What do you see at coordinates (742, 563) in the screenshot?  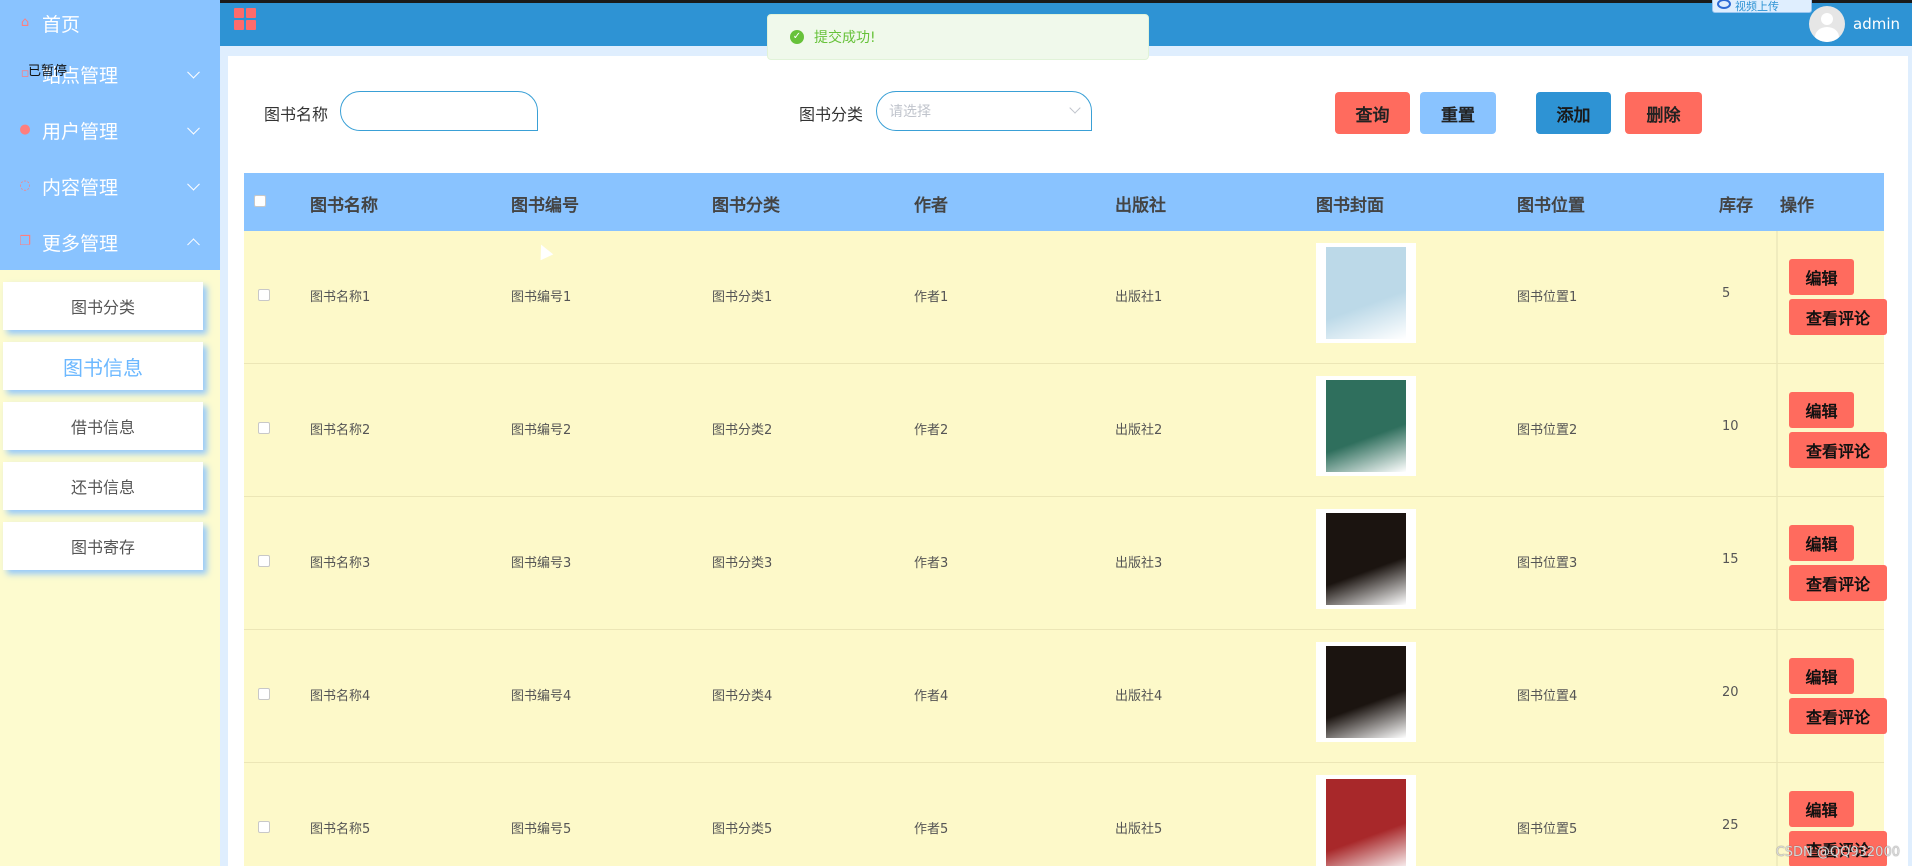 I see `cell-book-category: 图书分类3` at bounding box center [742, 563].